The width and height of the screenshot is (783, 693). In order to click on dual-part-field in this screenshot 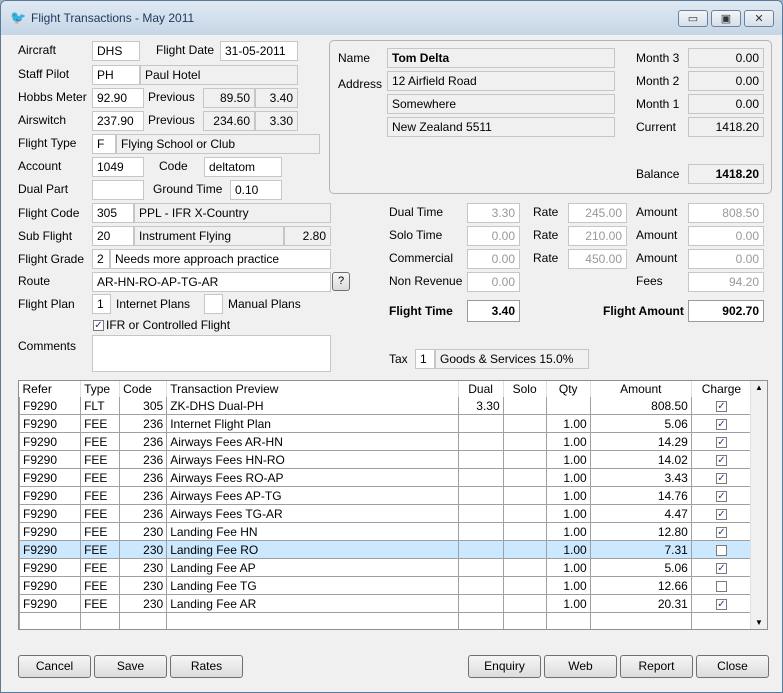, I will do `click(118, 190)`.